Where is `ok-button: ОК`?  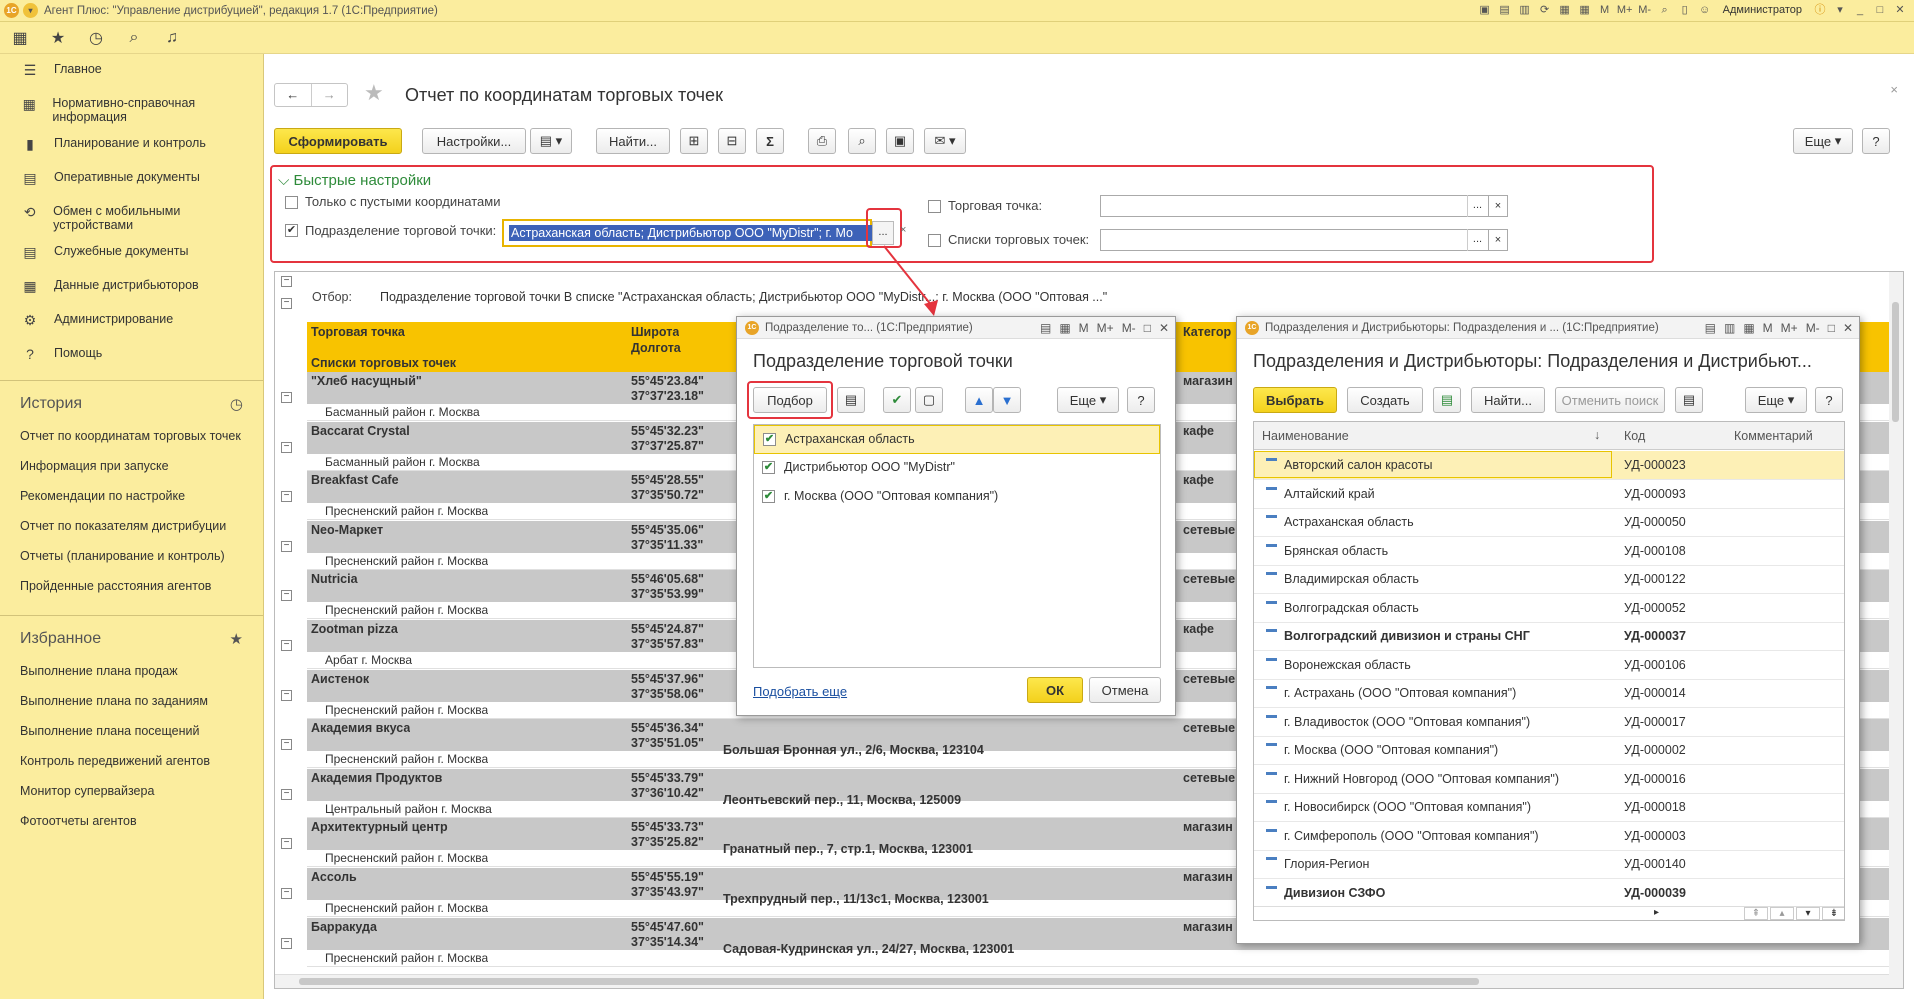 ok-button: ОК is located at coordinates (1055, 690).